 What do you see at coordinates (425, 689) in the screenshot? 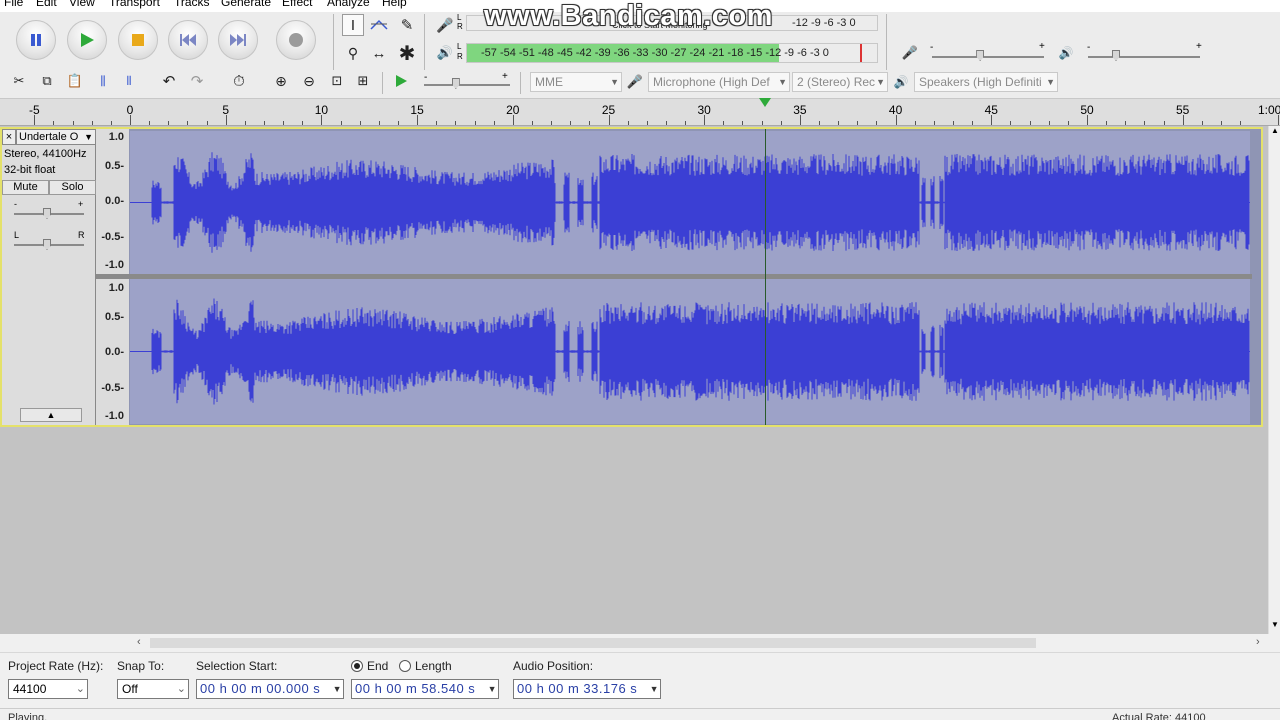
I see `selection-end-time: 00 h 00 m 58.540 s ▼` at bounding box center [425, 689].